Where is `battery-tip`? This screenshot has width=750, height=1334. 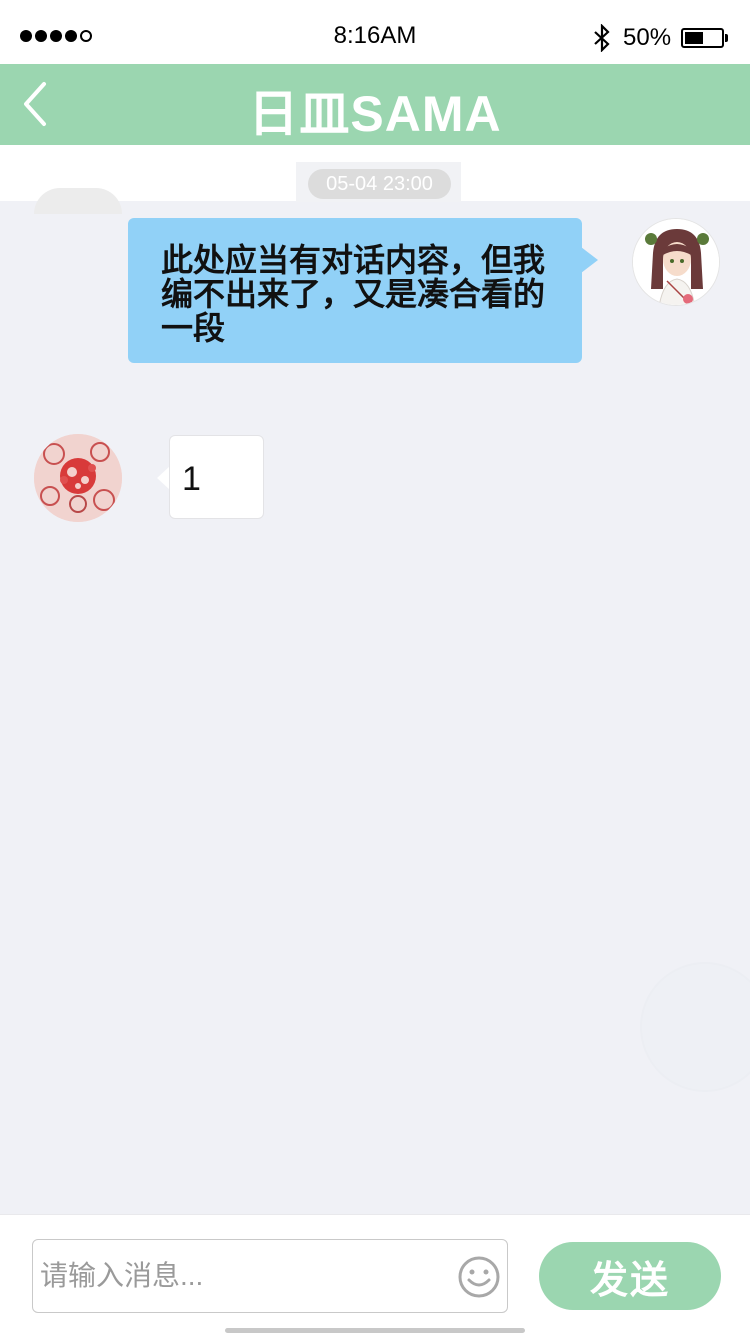
battery-tip is located at coordinates (726, 38).